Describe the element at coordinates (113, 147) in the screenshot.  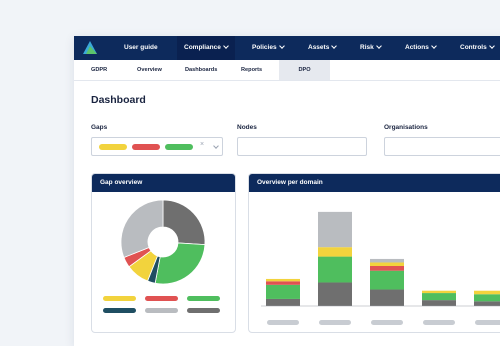
I see `gap-tag-yellow` at that location.